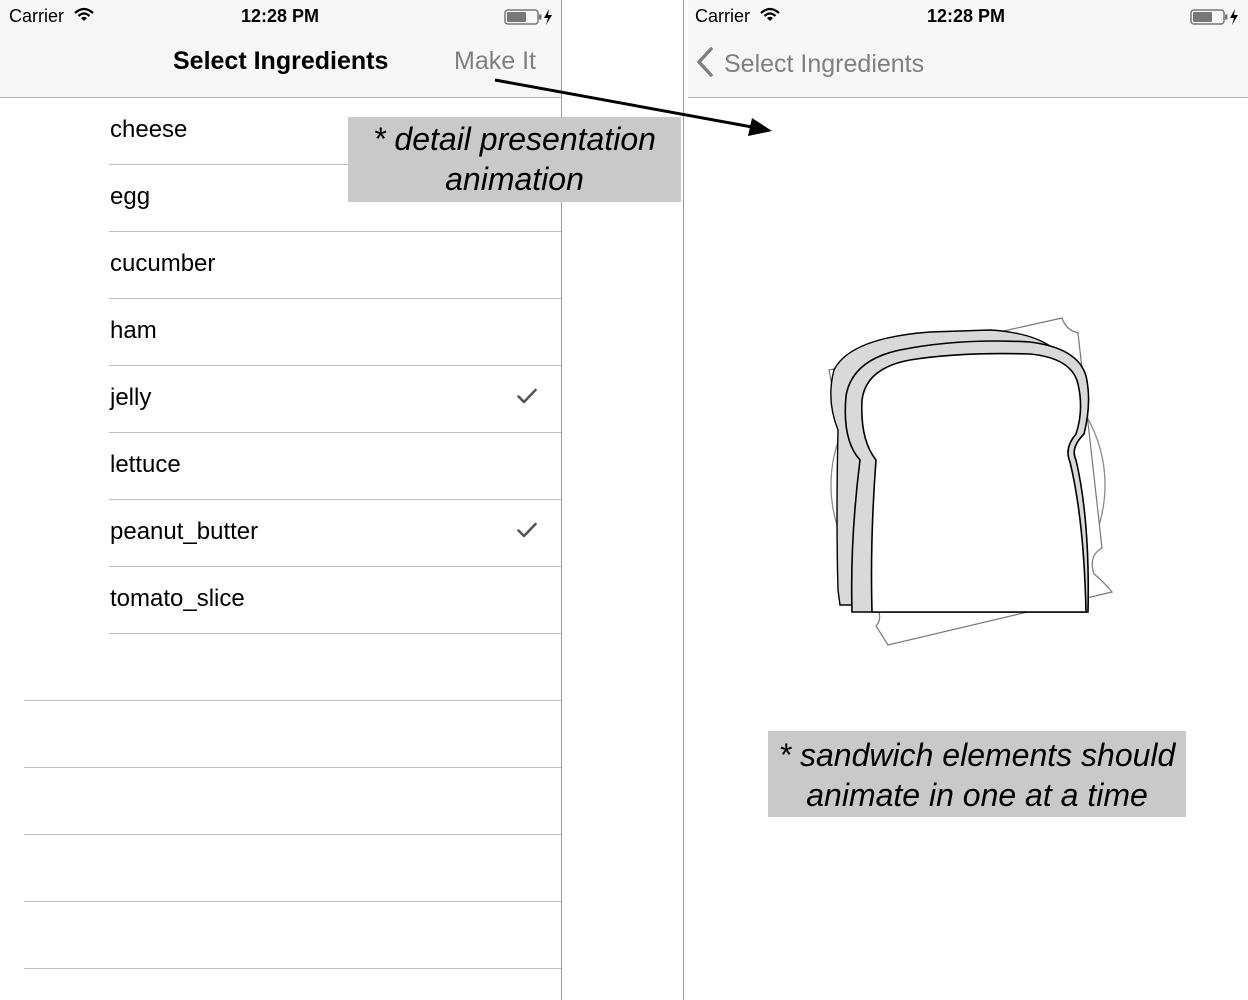 This screenshot has height=1000, width=1248. I want to click on ingredient-row: ham, so click(335, 332).